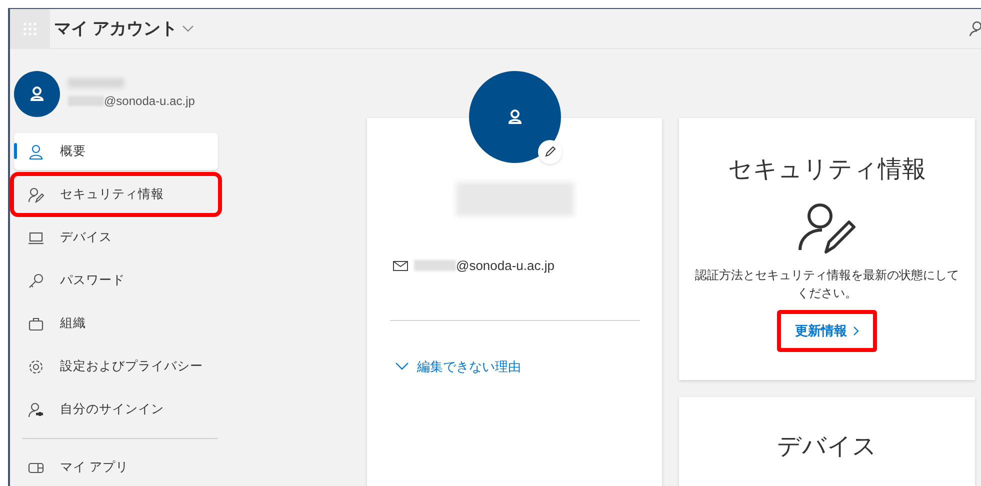 The height and width of the screenshot is (486, 981). What do you see at coordinates (30, 29) in the screenshot?
I see `waffle-icon` at bounding box center [30, 29].